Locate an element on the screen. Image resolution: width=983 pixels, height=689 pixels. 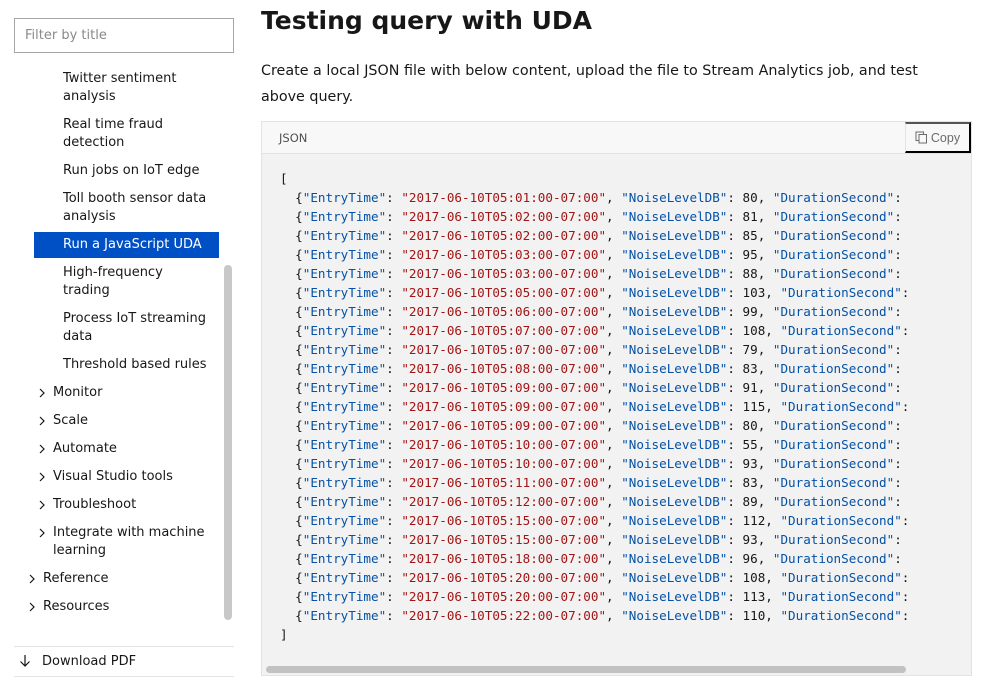
json-number-value: 108 is located at coordinates (754, 330).